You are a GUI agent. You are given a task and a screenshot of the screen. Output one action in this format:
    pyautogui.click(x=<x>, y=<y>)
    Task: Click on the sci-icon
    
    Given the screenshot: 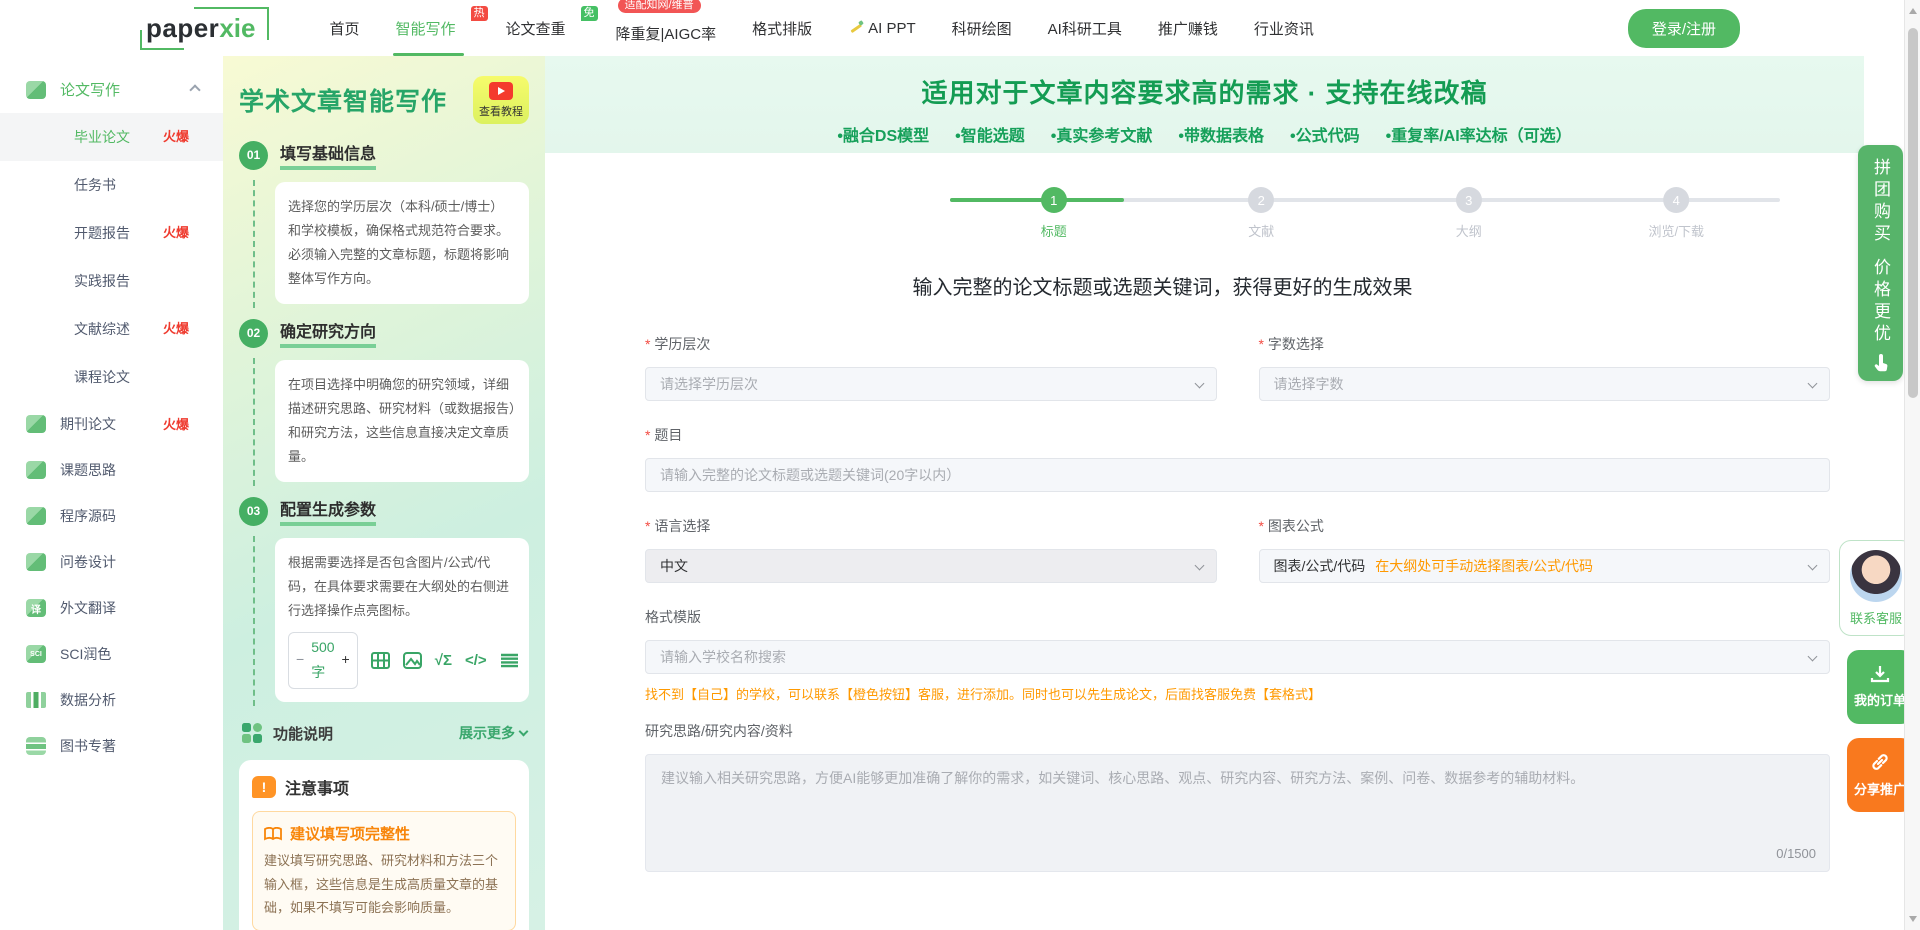 What is the action you would take?
    pyautogui.click(x=36, y=654)
    